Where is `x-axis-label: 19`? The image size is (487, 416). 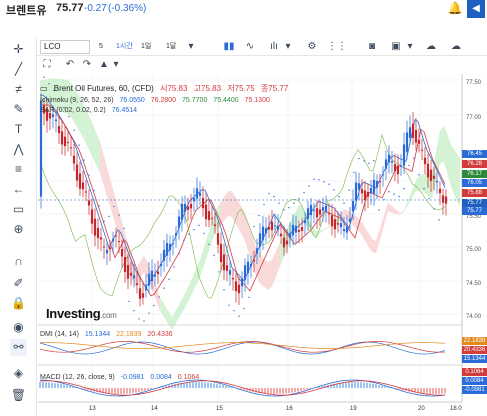
x-axis-label: 19 is located at coordinates (353, 409).